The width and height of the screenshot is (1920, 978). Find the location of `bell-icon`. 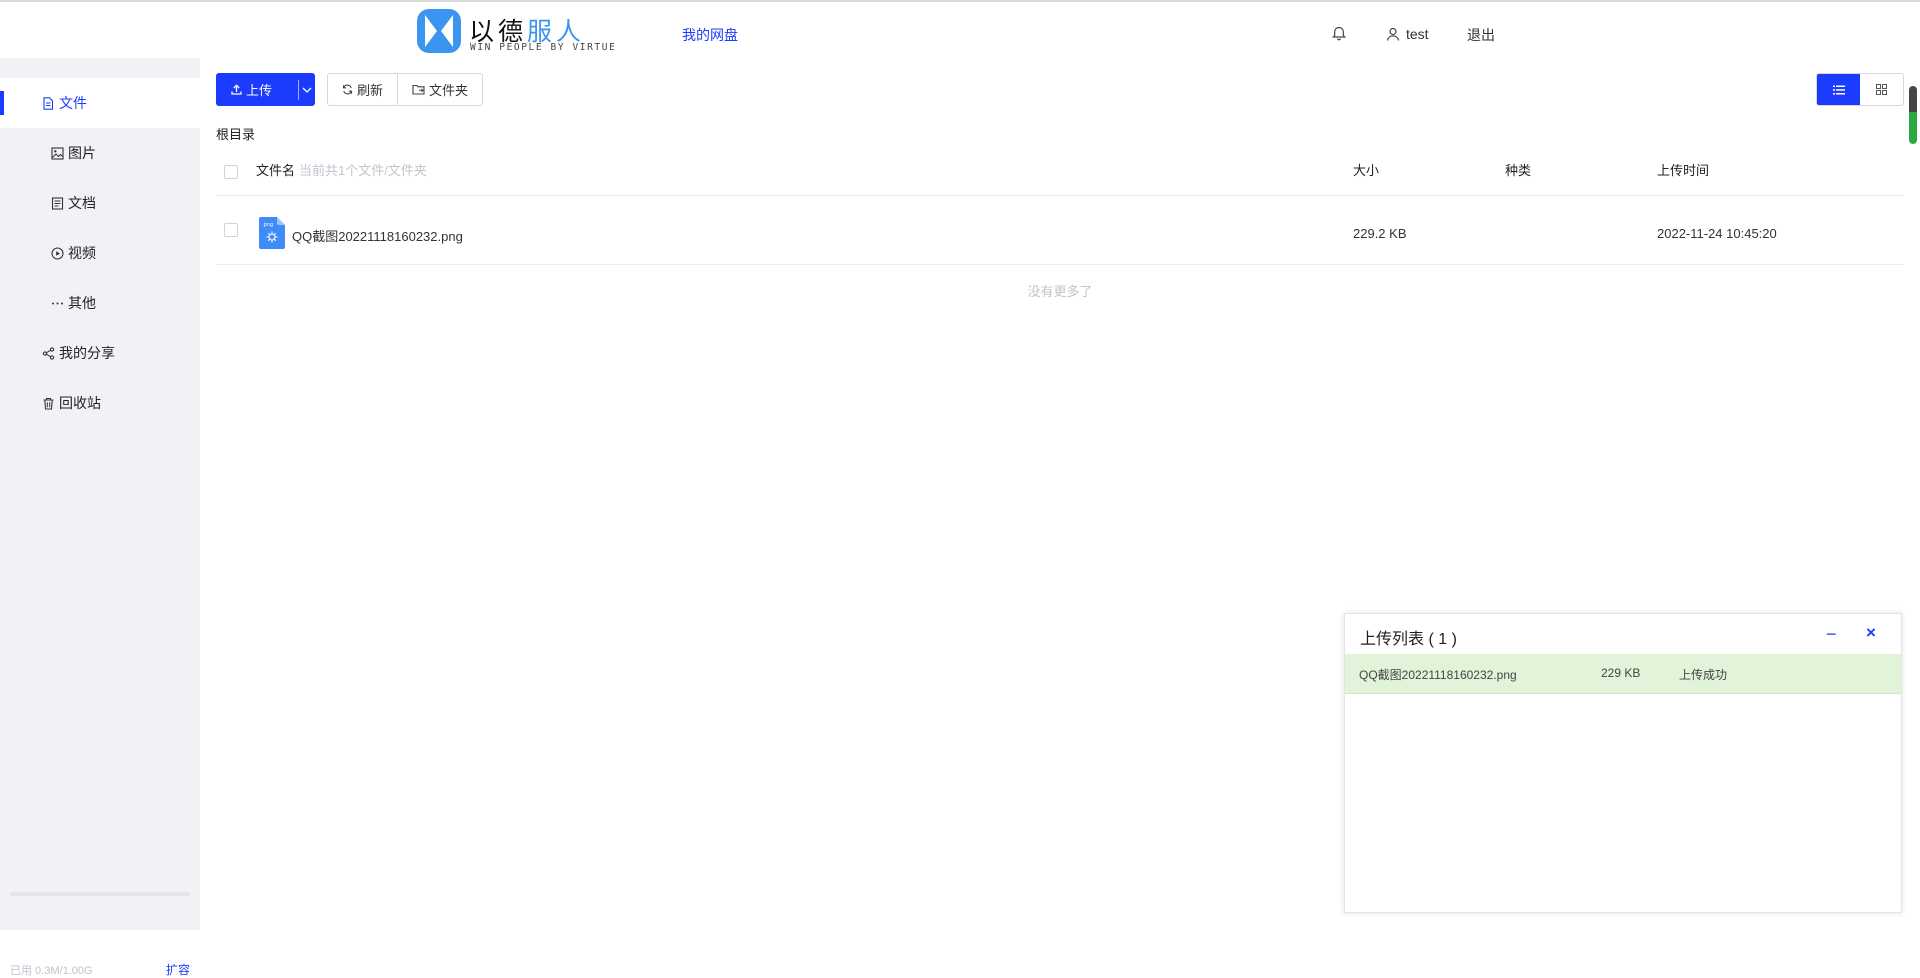

bell-icon is located at coordinates (1339, 35).